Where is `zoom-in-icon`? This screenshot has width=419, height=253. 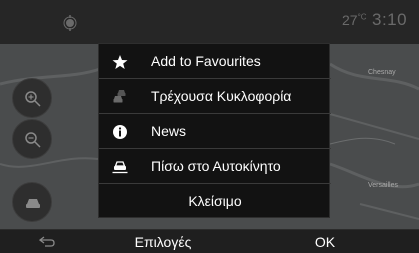
zoom-in-icon is located at coordinates (33, 99).